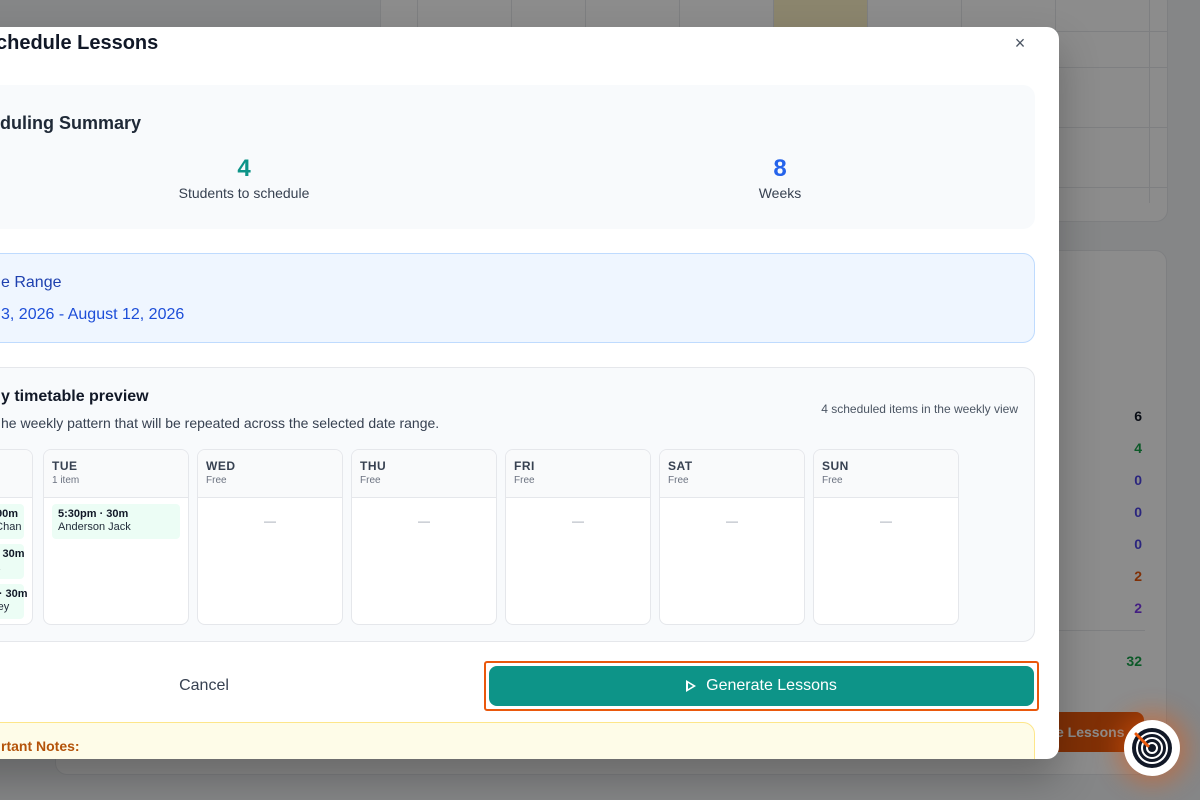 Image resolution: width=1200 pixels, height=800 pixels. Describe the element at coordinates (835, 466) in the screenshot. I see `day-name: SUN` at that location.